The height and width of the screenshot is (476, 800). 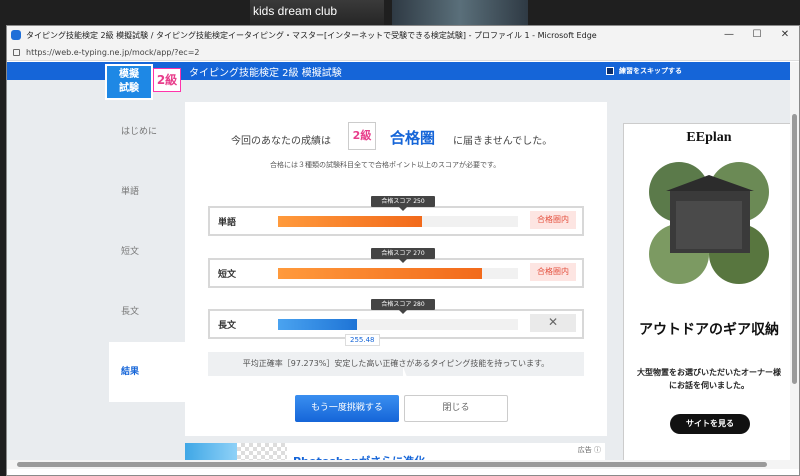 I want to click on lock-icon, so click(x=16, y=52).